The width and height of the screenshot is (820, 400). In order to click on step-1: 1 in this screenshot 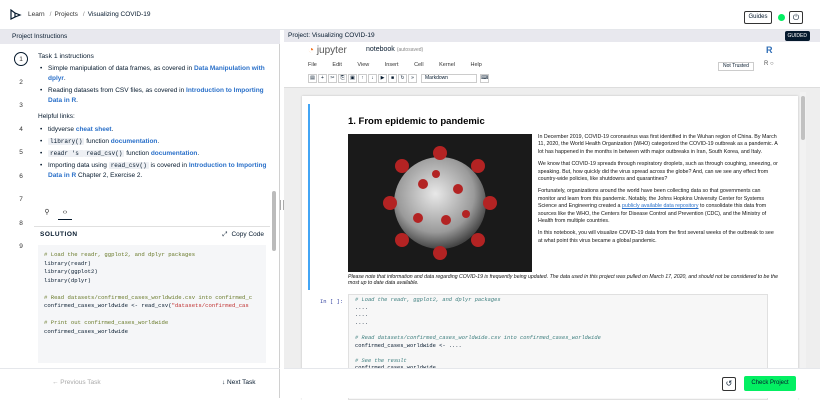, I will do `click(21, 59)`.